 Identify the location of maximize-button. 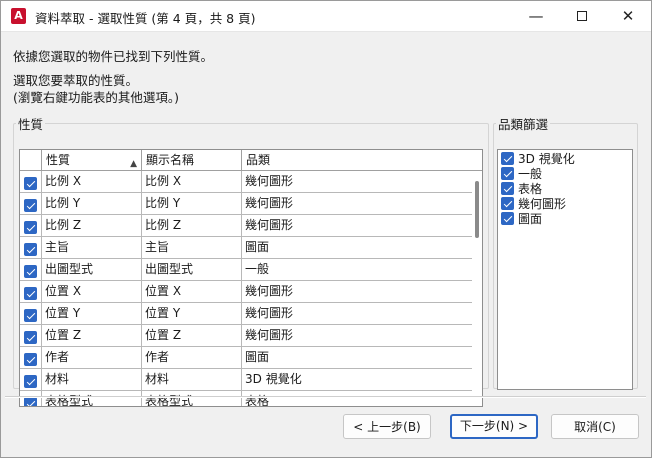
(582, 16).